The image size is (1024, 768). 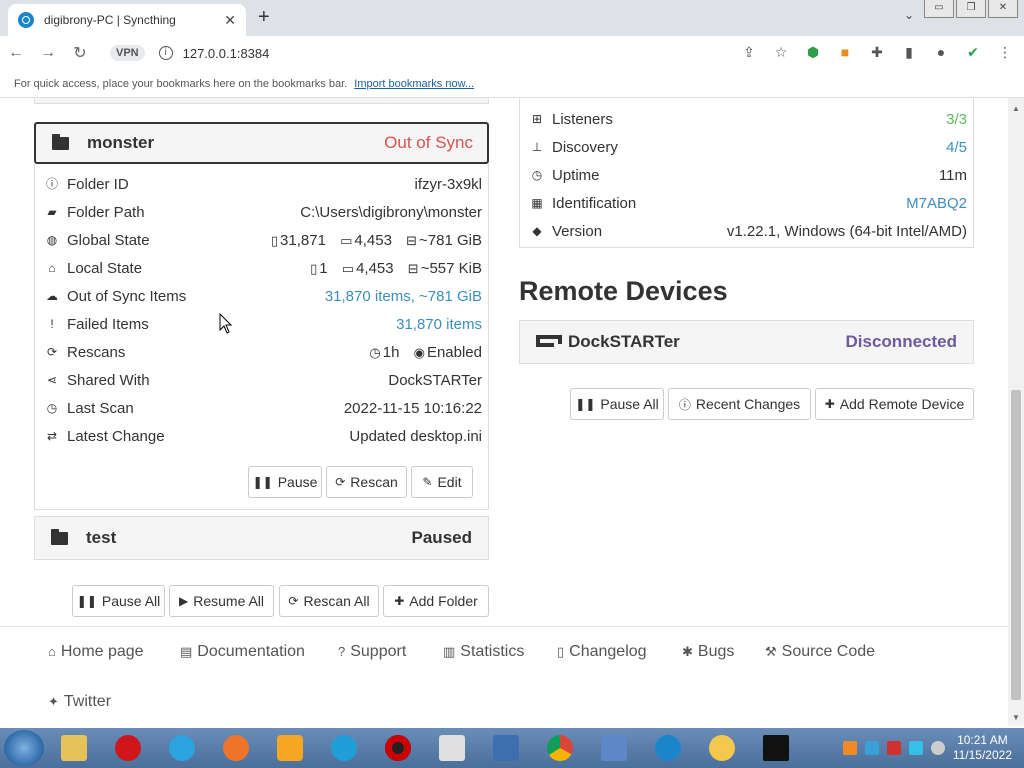 I want to click on pause-all-devices-button: ❚❚ Pause All, so click(x=617, y=404).